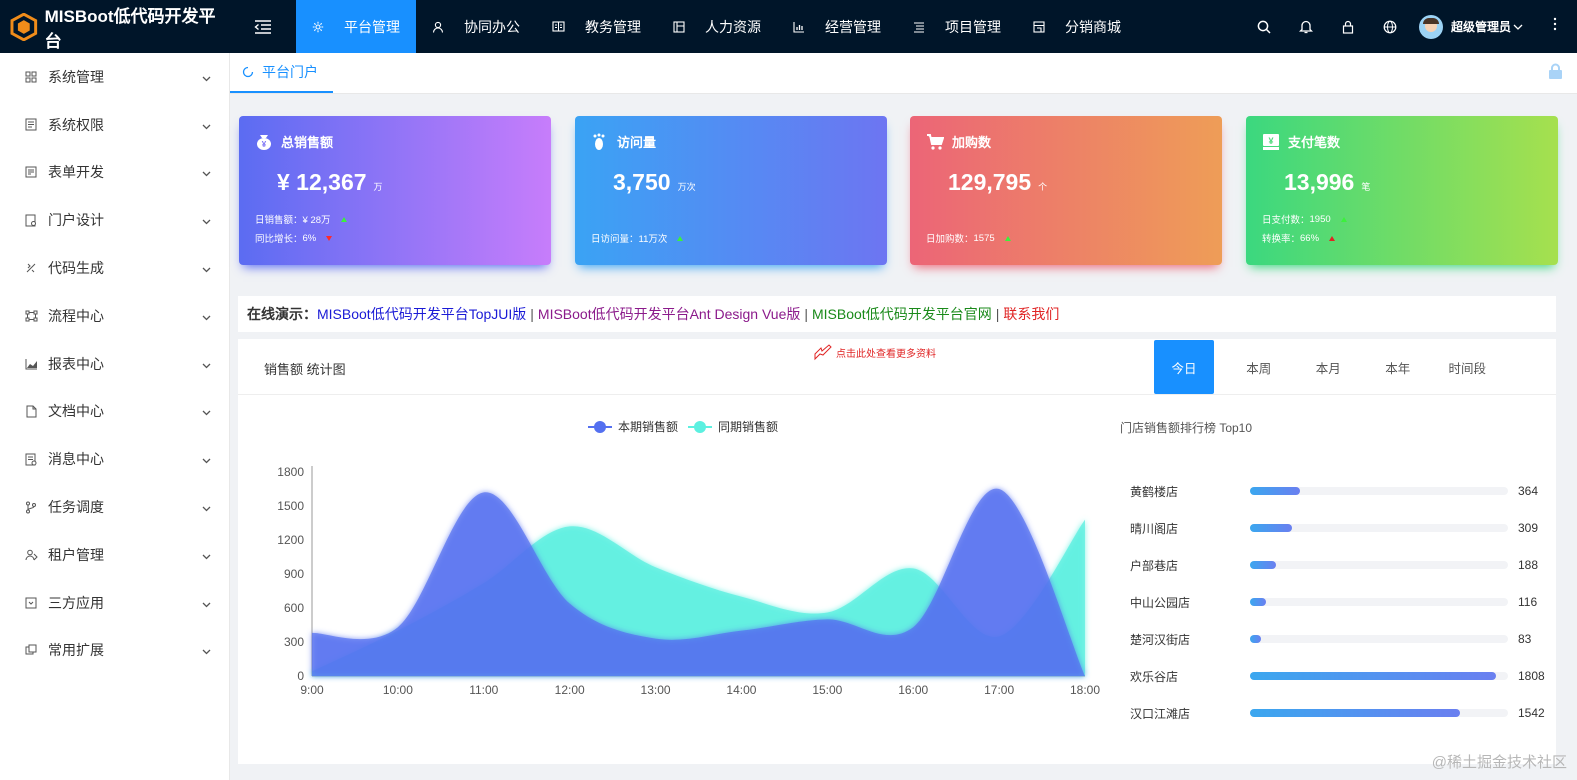 This screenshot has height=780, width=1577. Describe the element at coordinates (984, 238) in the screenshot. I see `sub-value: 1575` at that location.